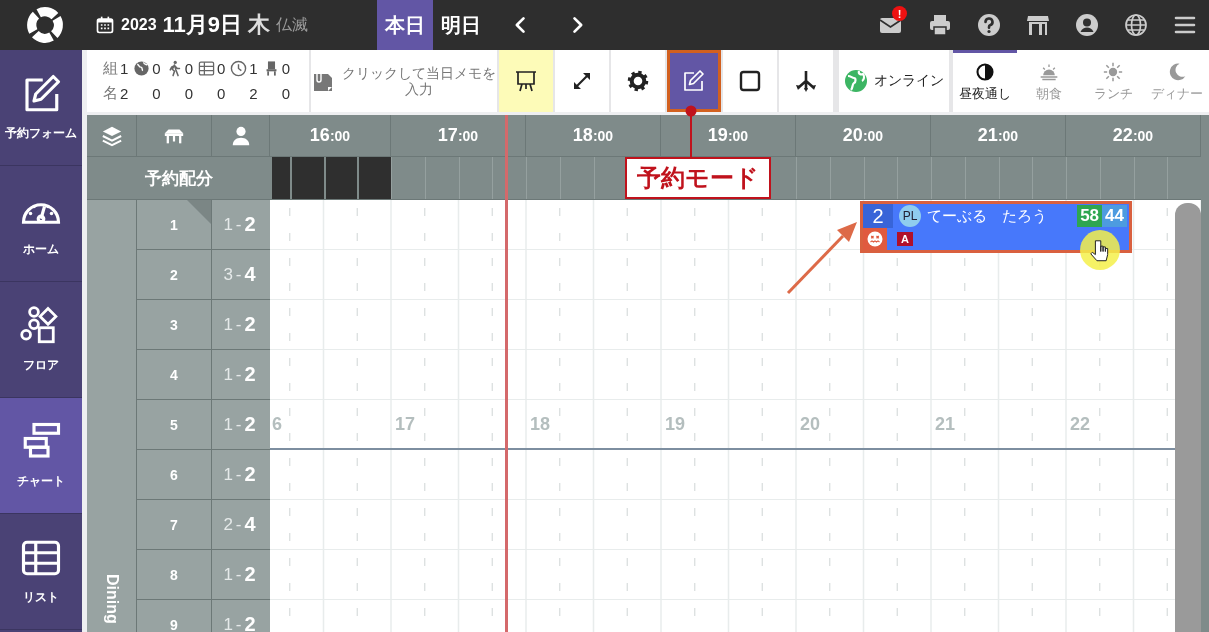 This screenshot has height=632, width=1209. What do you see at coordinates (292, 24) in the screenshot?
I see `rokuyo-text: 仏滅` at bounding box center [292, 24].